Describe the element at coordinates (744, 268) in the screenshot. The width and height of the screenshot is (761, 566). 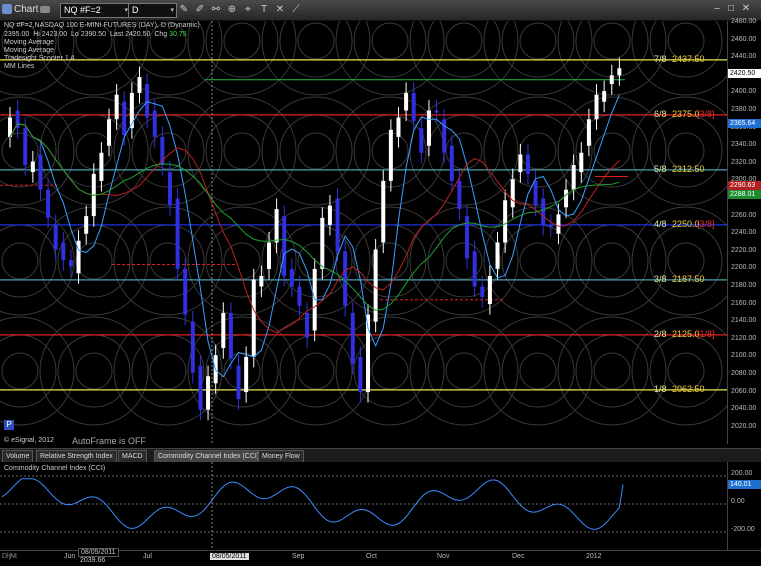
I see `price-axis-label: 2200.00` at that location.